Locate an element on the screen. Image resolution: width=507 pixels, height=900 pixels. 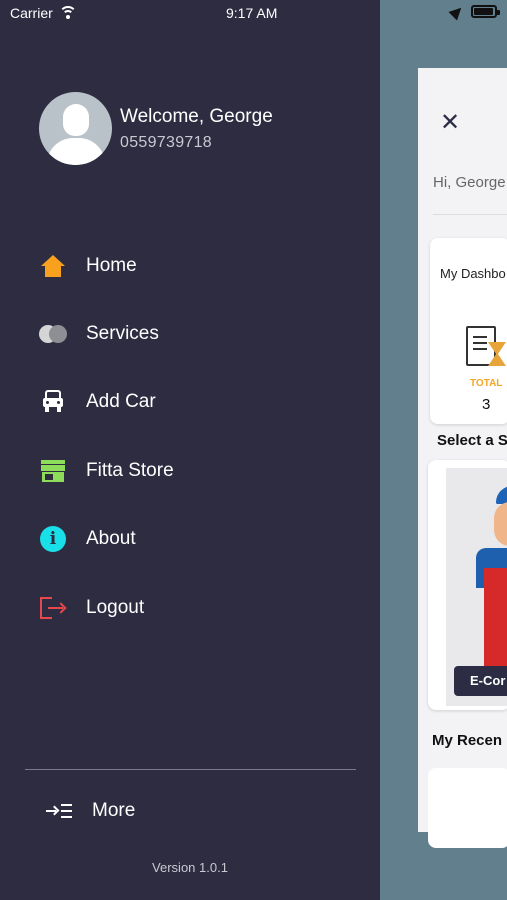
close-icon: ✕ is located at coordinates (450, 122).